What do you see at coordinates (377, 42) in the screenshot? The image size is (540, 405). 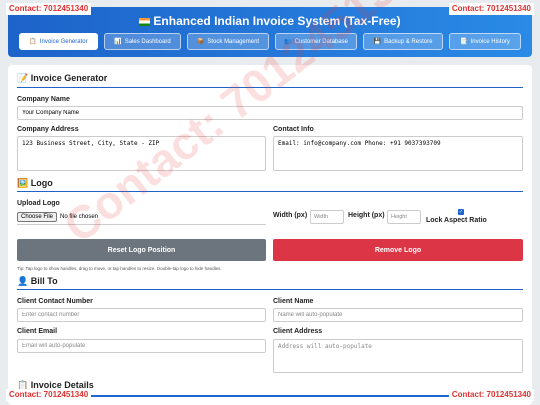 I see `floppy-disk-icon: 💾` at bounding box center [377, 42].